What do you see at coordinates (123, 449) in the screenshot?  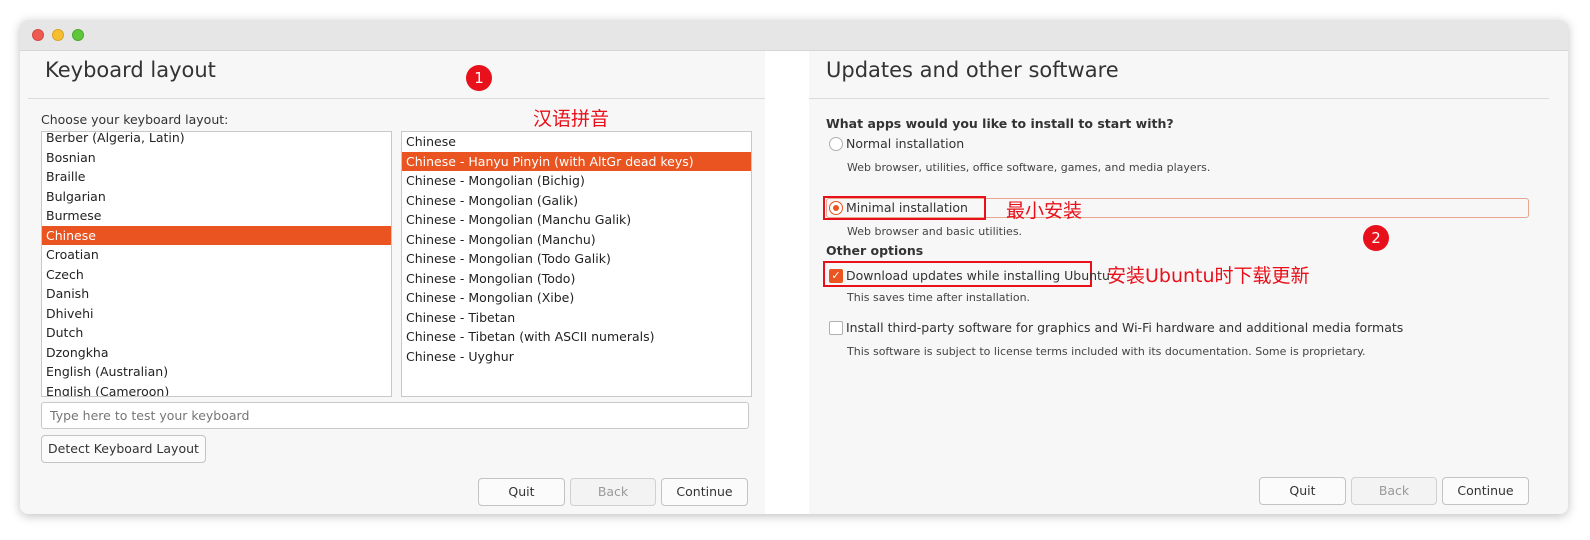 I see `detect-layout-button: Detect Keyboard Layout` at bounding box center [123, 449].